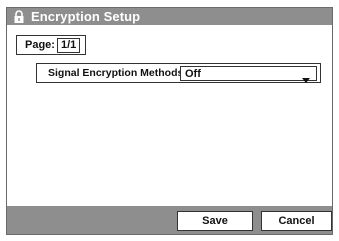  Describe the element at coordinates (306, 77) in the screenshot. I see `chevron-down-icon` at that location.